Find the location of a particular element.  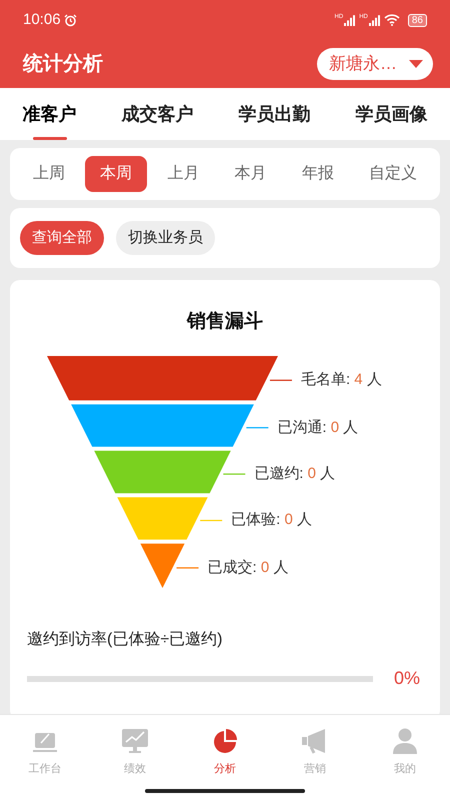

period-tab: 本月 is located at coordinates (251, 174).